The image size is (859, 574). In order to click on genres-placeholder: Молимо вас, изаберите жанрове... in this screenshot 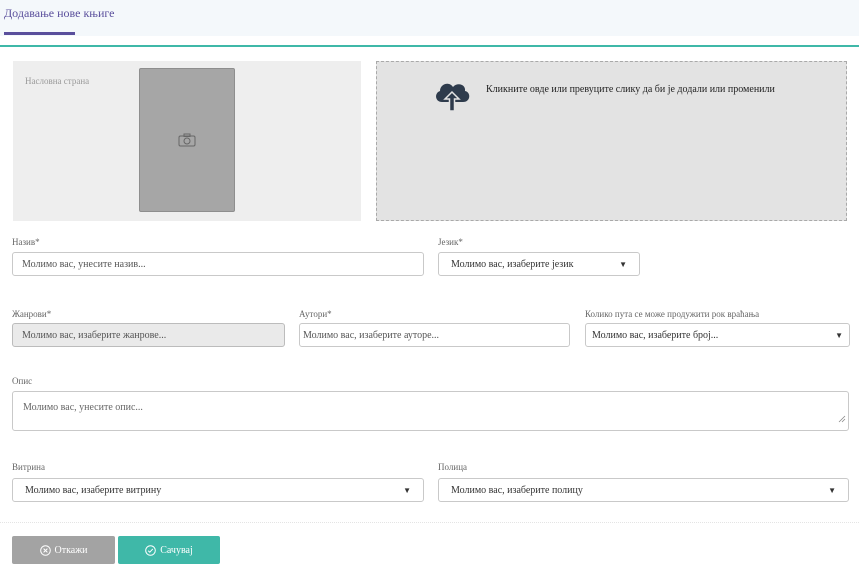, I will do `click(94, 335)`.